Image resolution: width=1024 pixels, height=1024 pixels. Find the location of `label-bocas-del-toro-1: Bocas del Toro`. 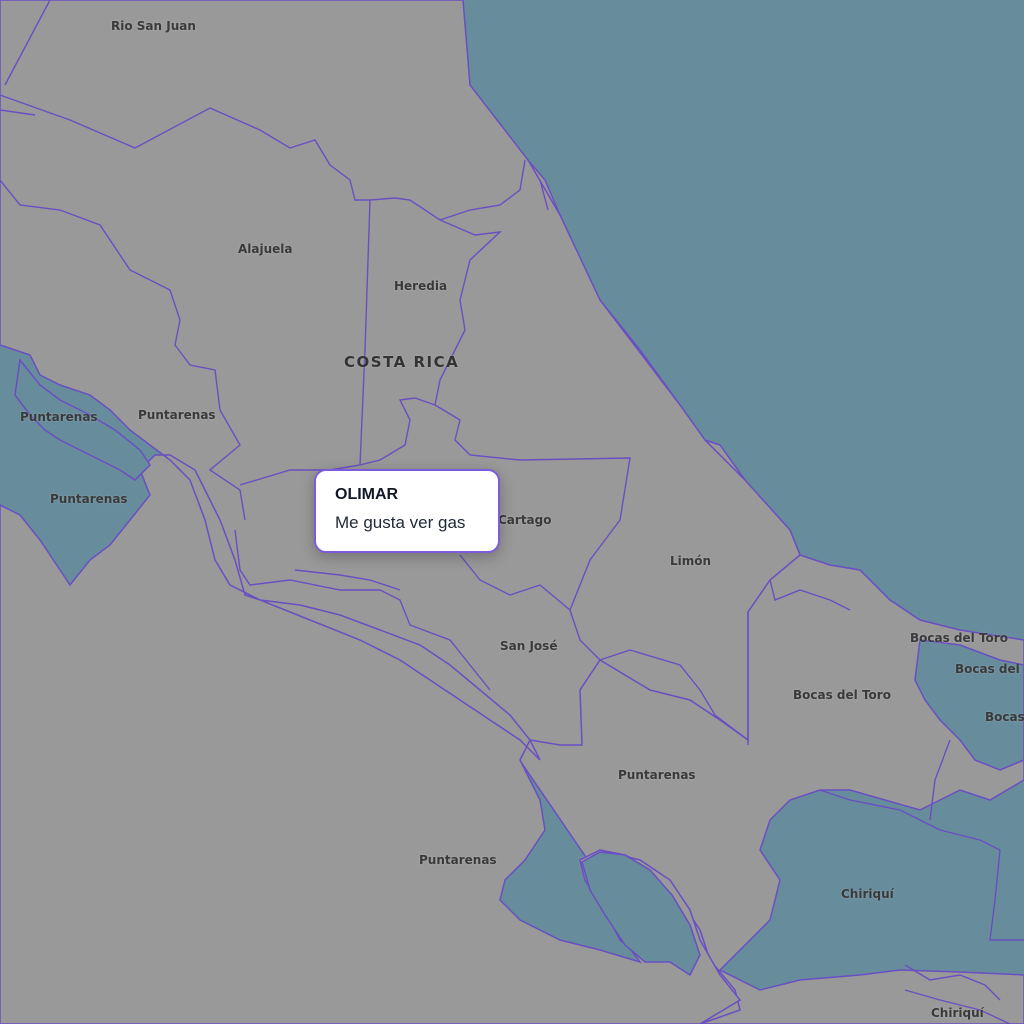

label-bocas-del-toro-1: Bocas del Toro is located at coordinates (959, 638).